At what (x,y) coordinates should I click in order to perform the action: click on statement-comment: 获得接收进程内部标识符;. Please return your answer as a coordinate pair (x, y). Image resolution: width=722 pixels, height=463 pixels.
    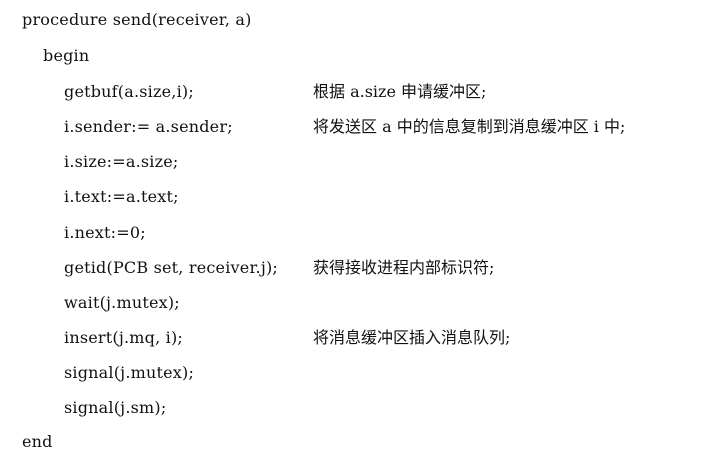
    Looking at the image, I should click on (404, 267).